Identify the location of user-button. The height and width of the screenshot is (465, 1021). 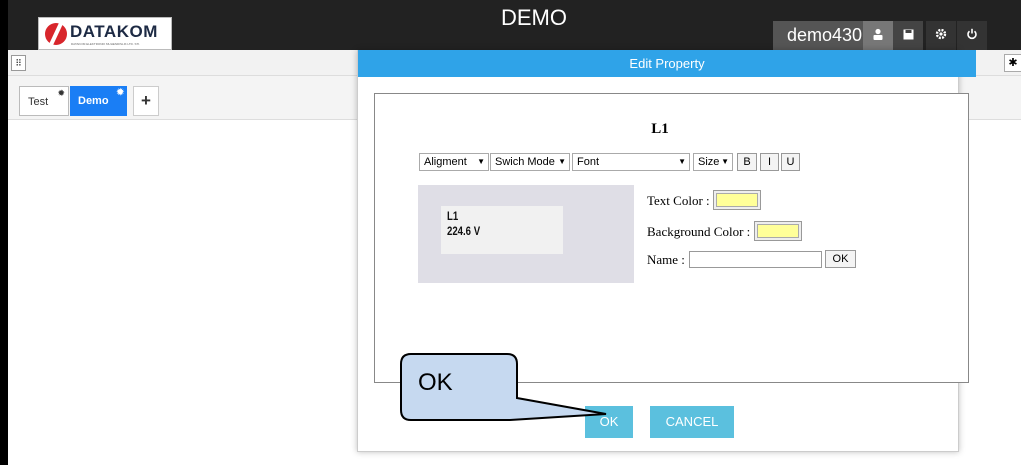
(878, 35).